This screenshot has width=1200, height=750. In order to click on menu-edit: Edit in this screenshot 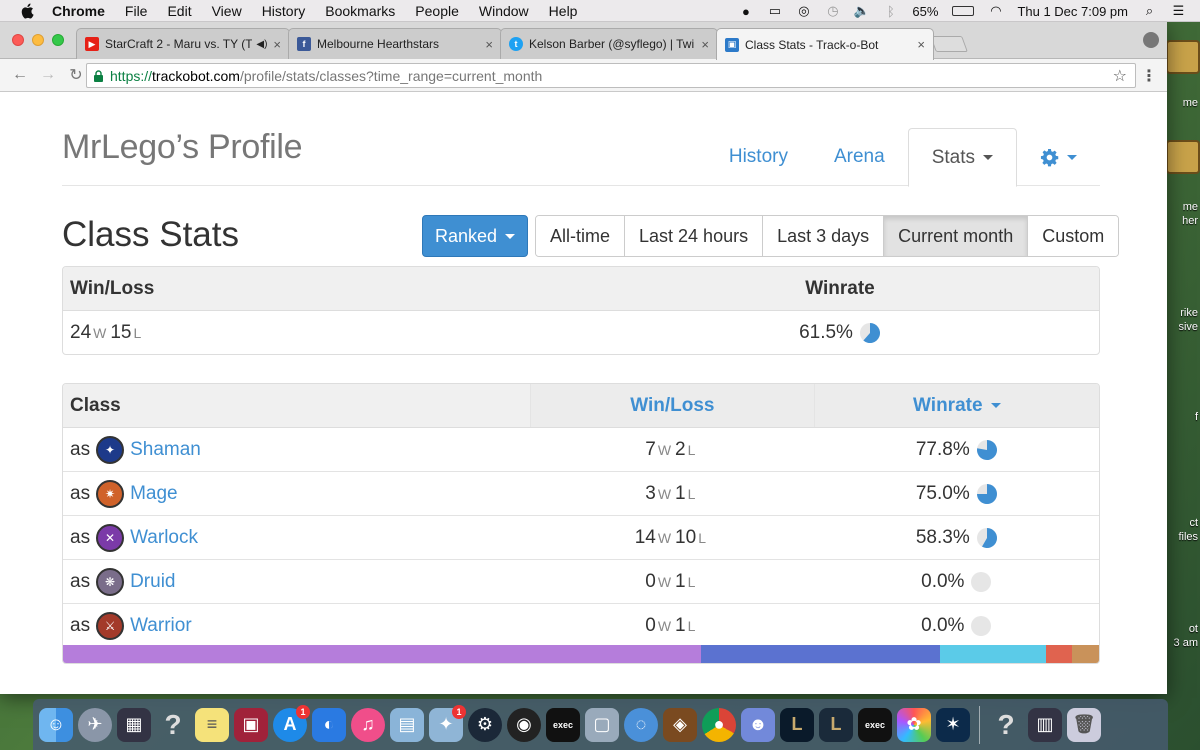, I will do `click(179, 11)`.